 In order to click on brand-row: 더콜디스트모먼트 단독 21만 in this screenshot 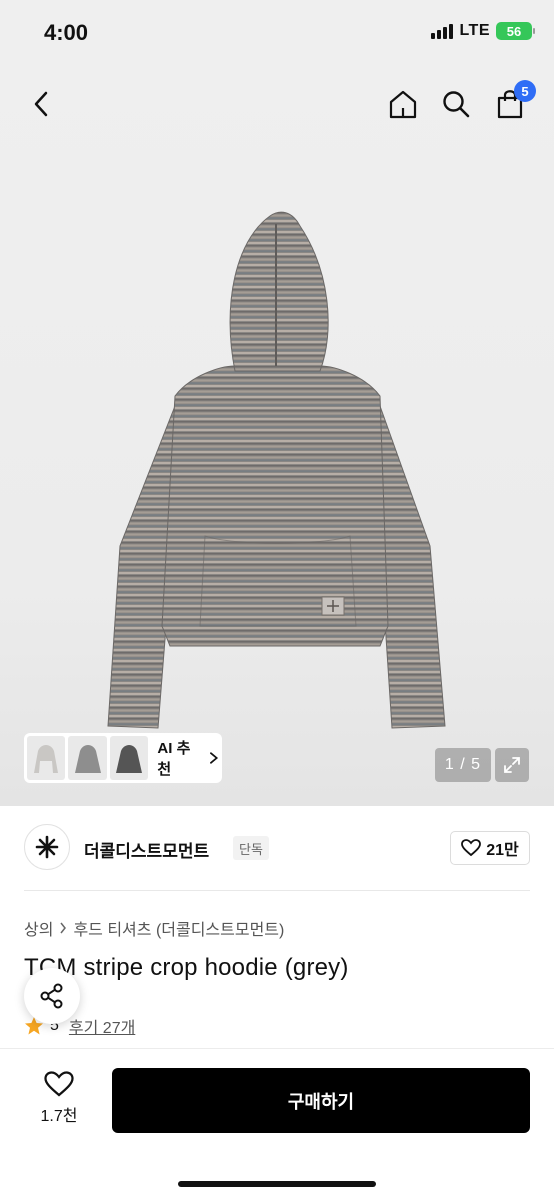, I will do `click(277, 848)`.